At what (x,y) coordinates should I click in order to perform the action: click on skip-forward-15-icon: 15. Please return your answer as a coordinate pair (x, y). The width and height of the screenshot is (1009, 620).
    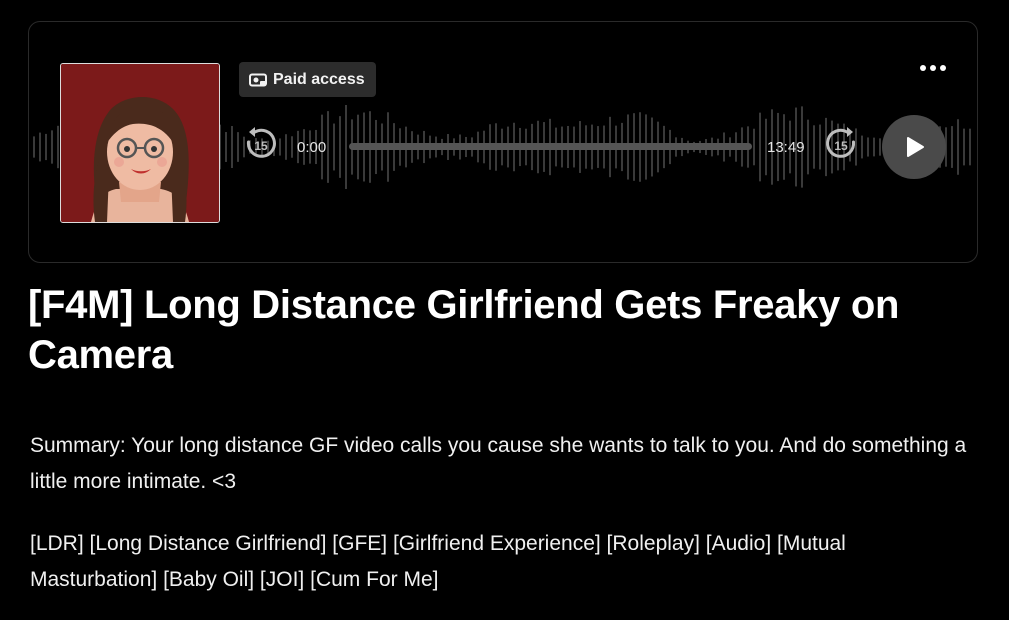
    Looking at the image, I should click on (841, 142).